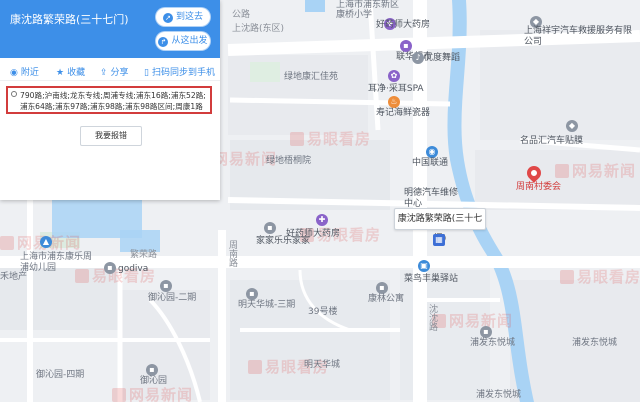  I want to click on map-label: 公路, so click(241, 15).